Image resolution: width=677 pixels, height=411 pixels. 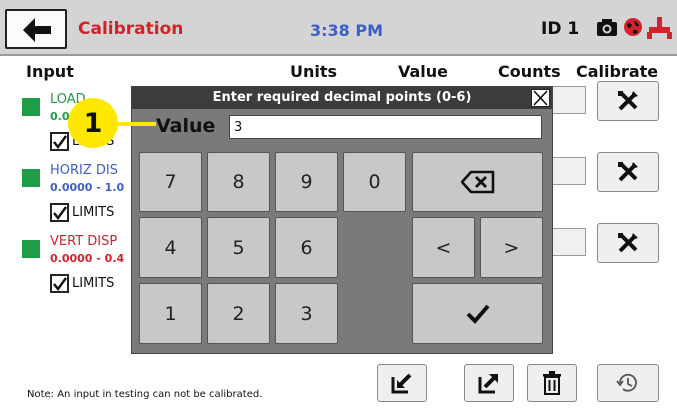 I want to click on callout-pointer, so click(x=136, y=124).